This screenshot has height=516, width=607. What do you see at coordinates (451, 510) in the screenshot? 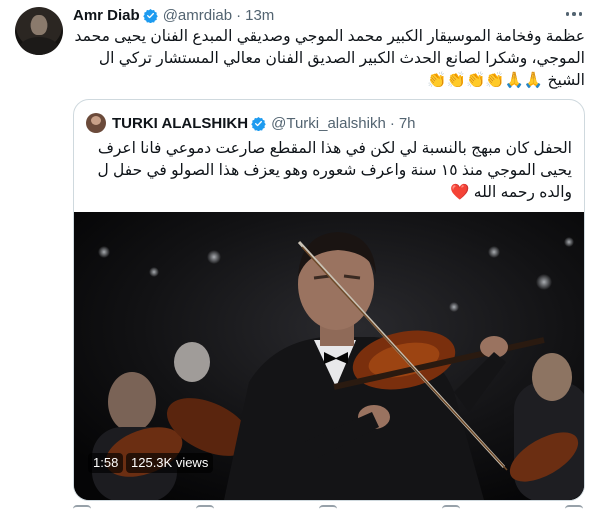
I see `views-icon` at bounding box center [451, 510].